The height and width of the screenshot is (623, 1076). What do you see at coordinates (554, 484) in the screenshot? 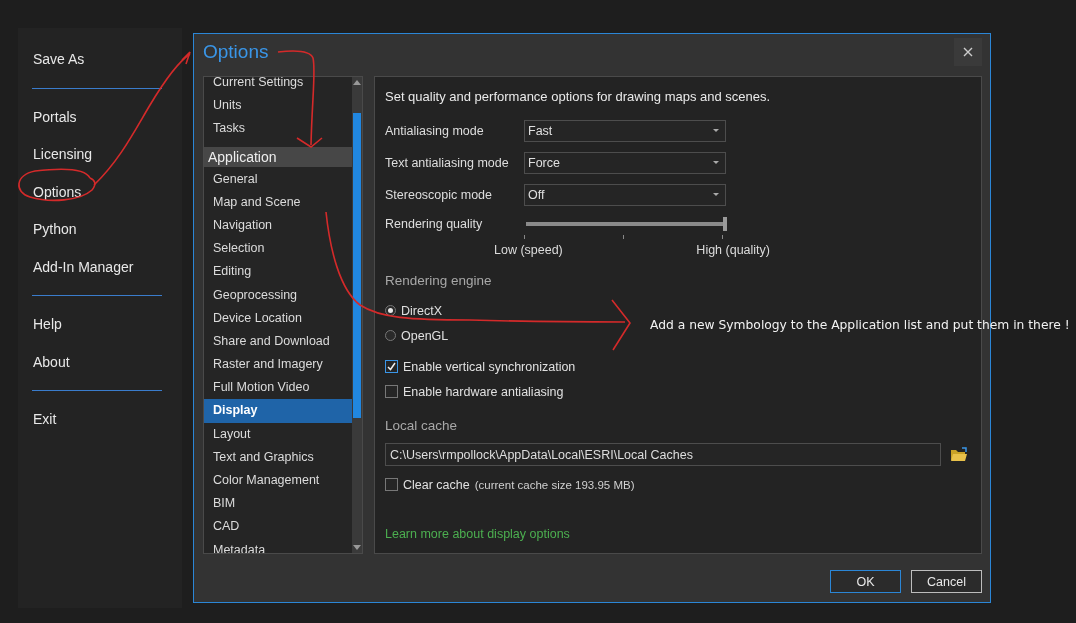
I see `cache-size-note: (current cache size 193.95 MB)` at bounding box center [554, 484].